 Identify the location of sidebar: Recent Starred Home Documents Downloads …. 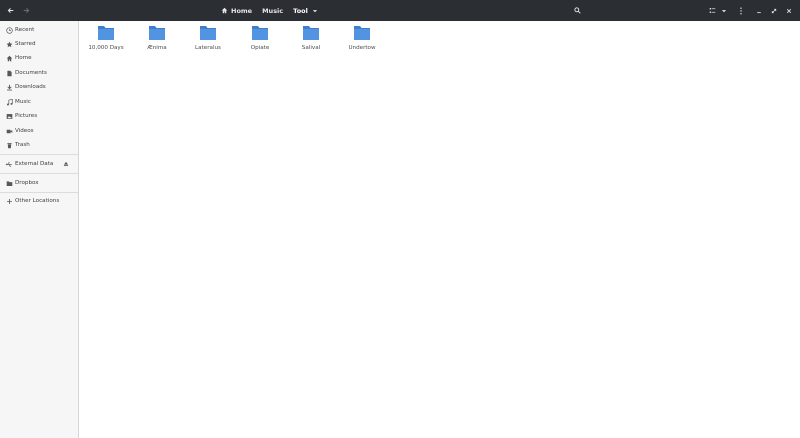
(39, 229).